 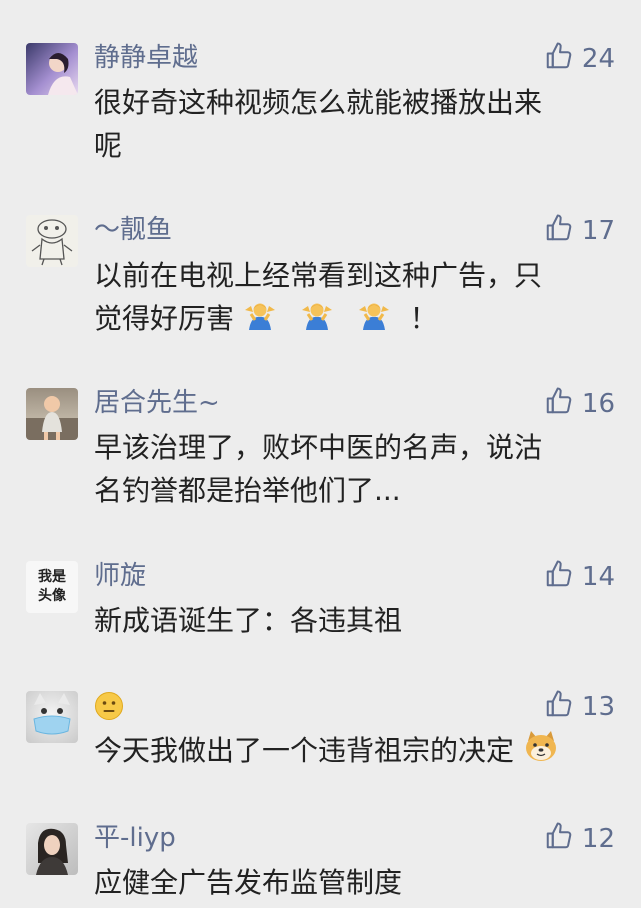 I want to click on avatar-sketch, so click(x=52, y=242).